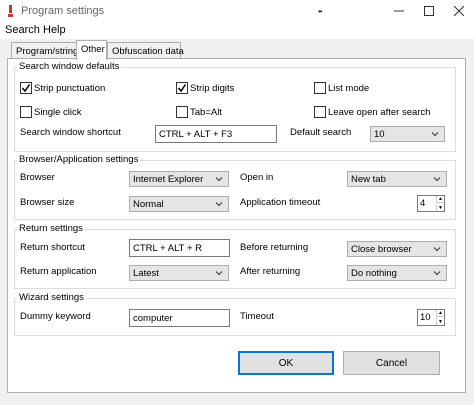  Describe the element at coordinates (70, 132) in the screenshot. I see `search-shortcut-label: Search window shortcut` at that location.